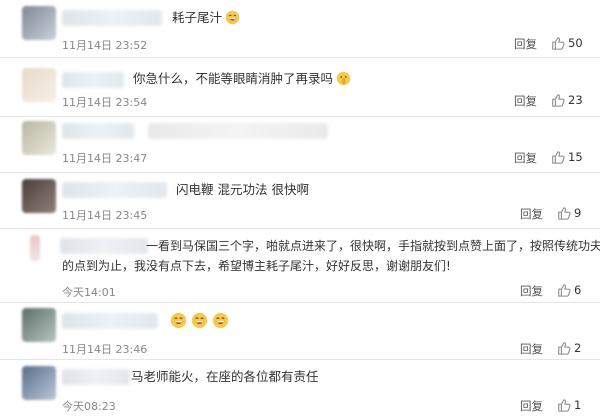  I want to click on comment-item: 马老师能火，在座的各位都有责任 今天08:23 回复 1, so click(300, 388).